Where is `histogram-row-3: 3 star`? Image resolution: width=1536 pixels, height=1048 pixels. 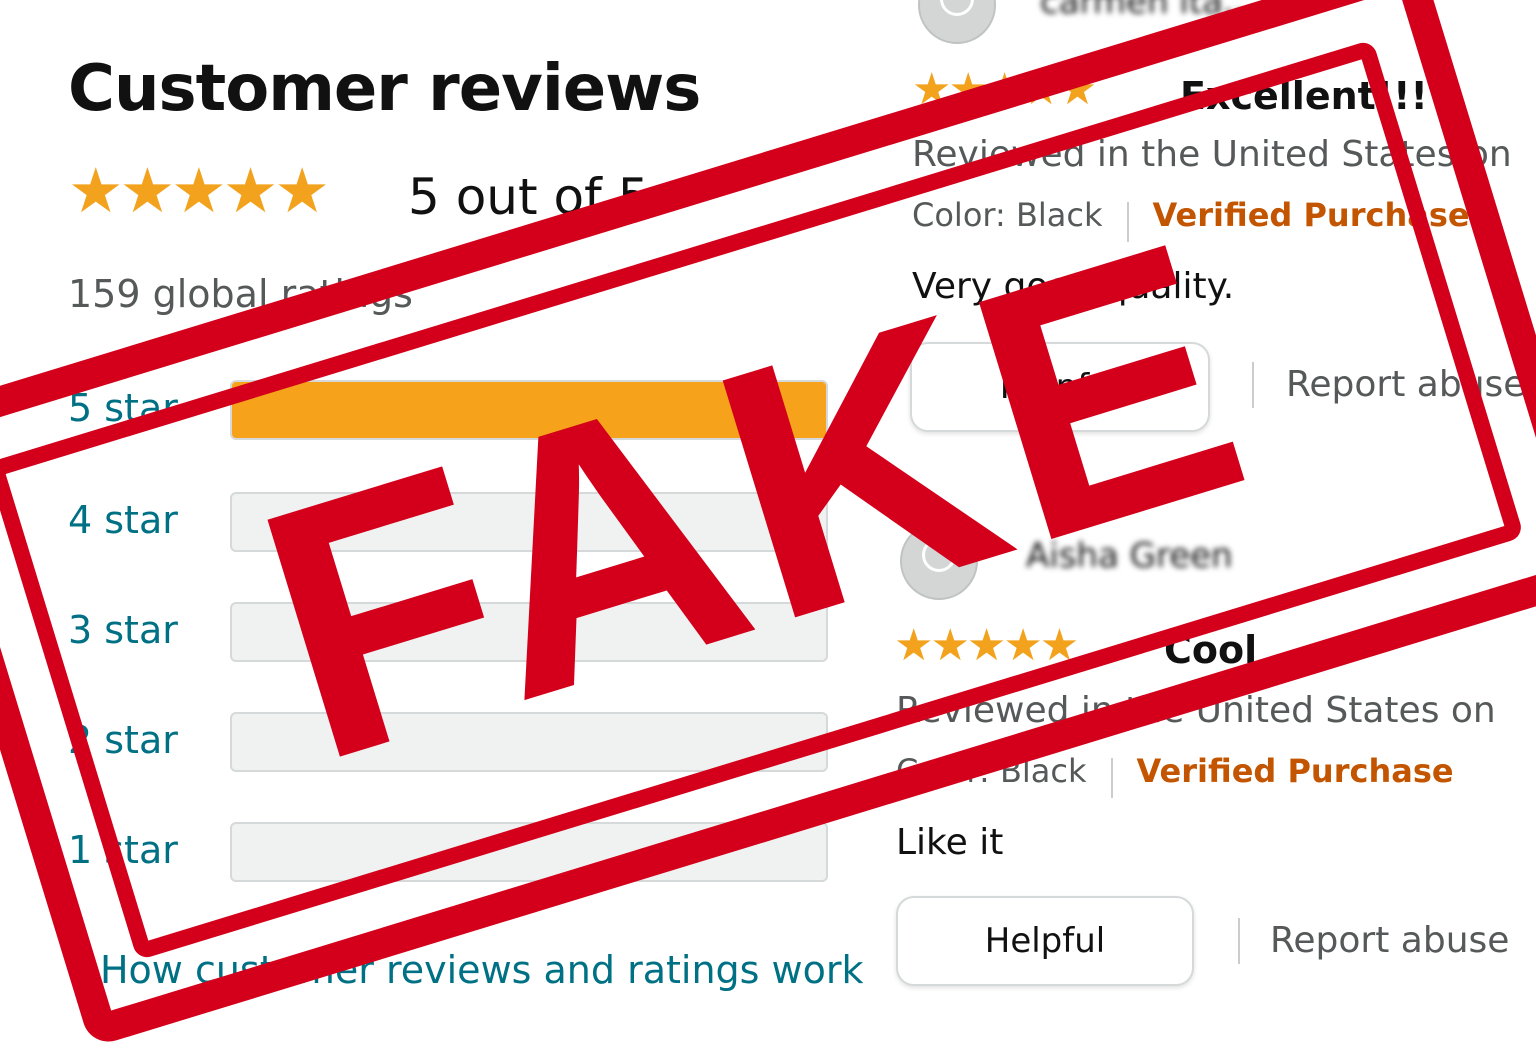 histogram-row-3: 3 star is located at coordinates (468, 634).